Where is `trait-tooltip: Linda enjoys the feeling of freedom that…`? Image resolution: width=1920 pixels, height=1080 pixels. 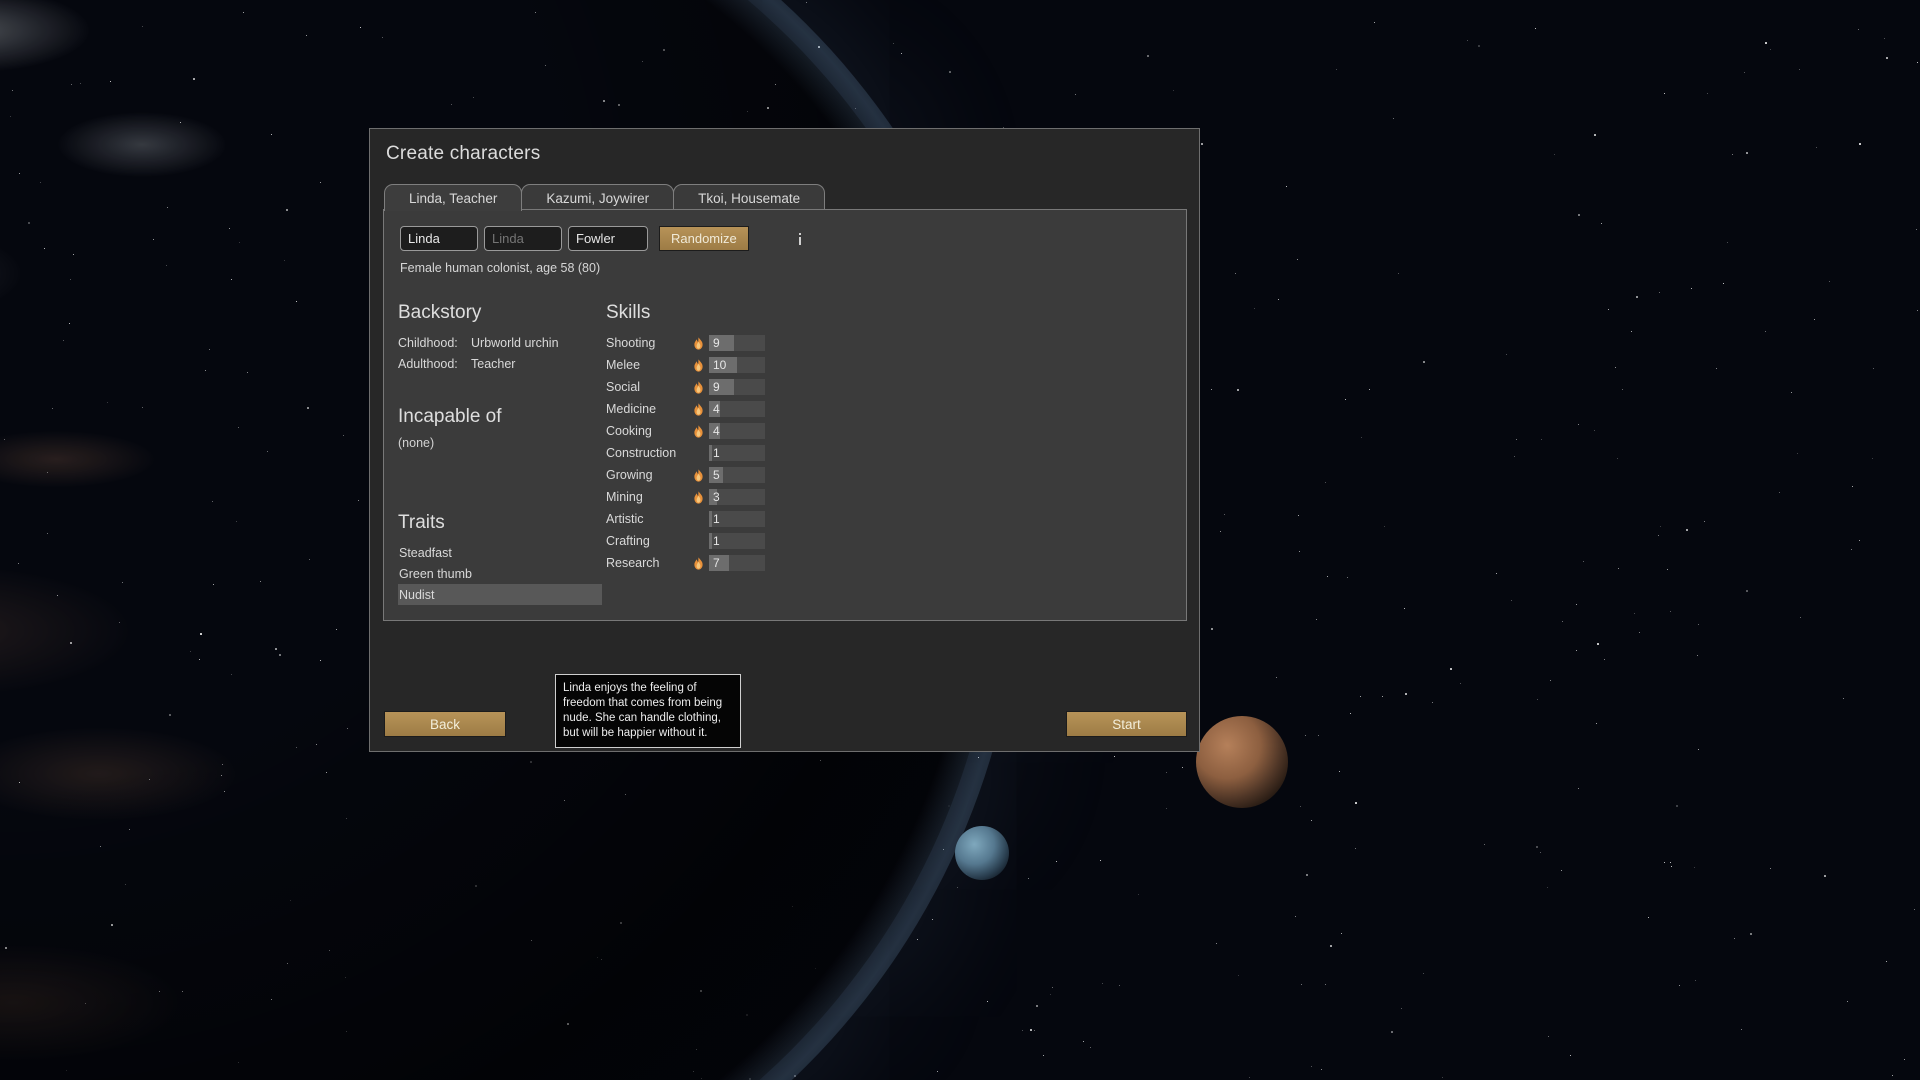 trait-tooltip: Linda enjoys the feeling of freedom that… is located at coordinates (648, 711).